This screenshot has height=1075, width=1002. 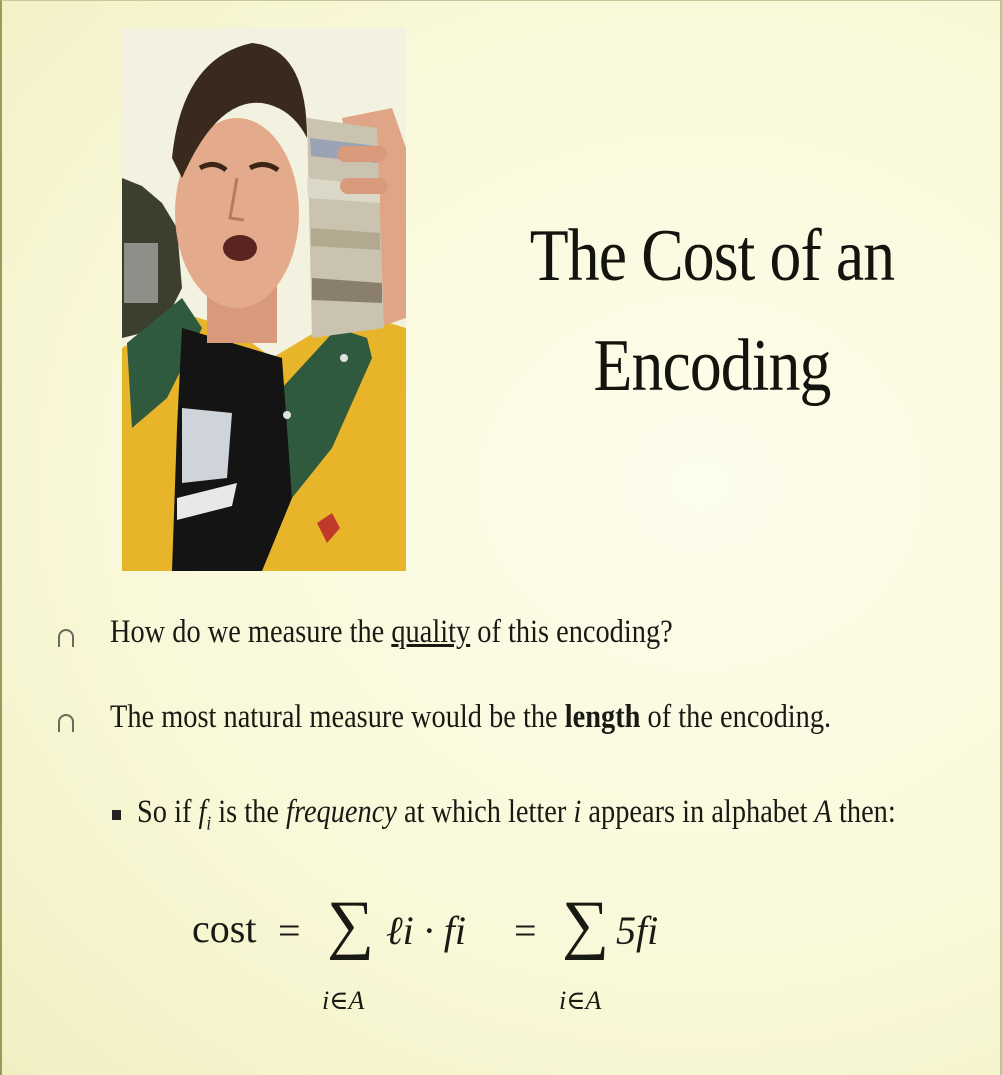 I want to click on title-line-2: Encoding, so click(x=712, y=366).